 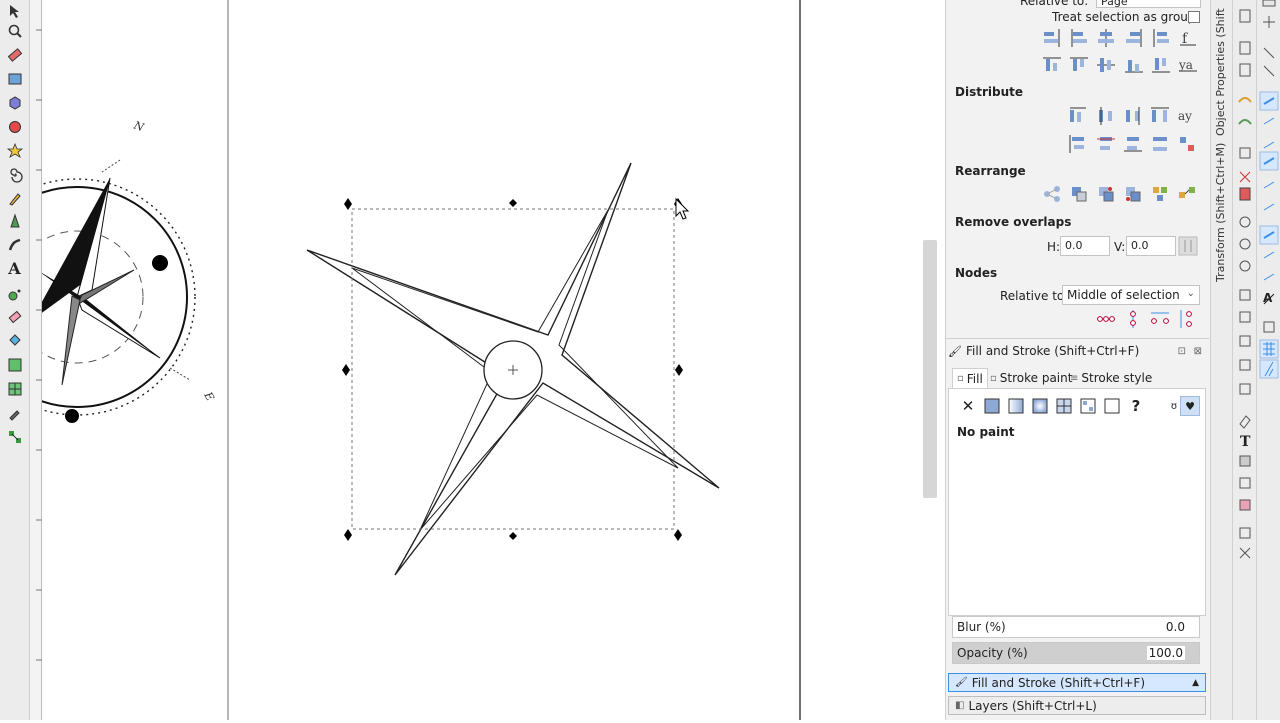 I want to click on distribute-gaps-icon, so click(x=1160, y=116).